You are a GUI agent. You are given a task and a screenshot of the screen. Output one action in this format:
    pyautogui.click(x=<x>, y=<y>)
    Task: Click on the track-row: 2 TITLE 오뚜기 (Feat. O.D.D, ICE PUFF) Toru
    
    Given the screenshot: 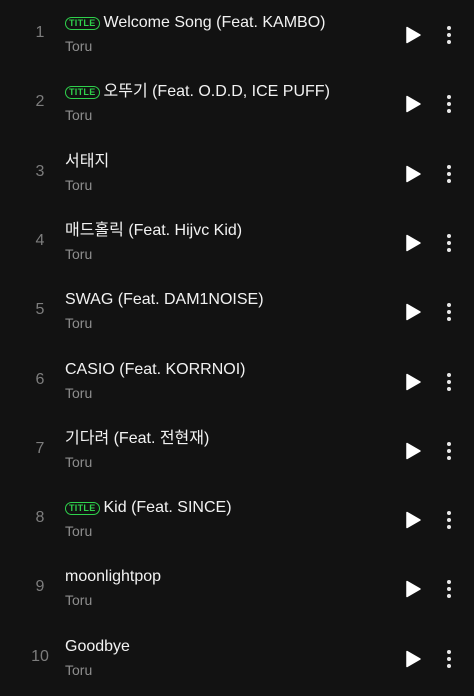 What is the action you would take?
    pyautogui.click(x=237, y=106)
    